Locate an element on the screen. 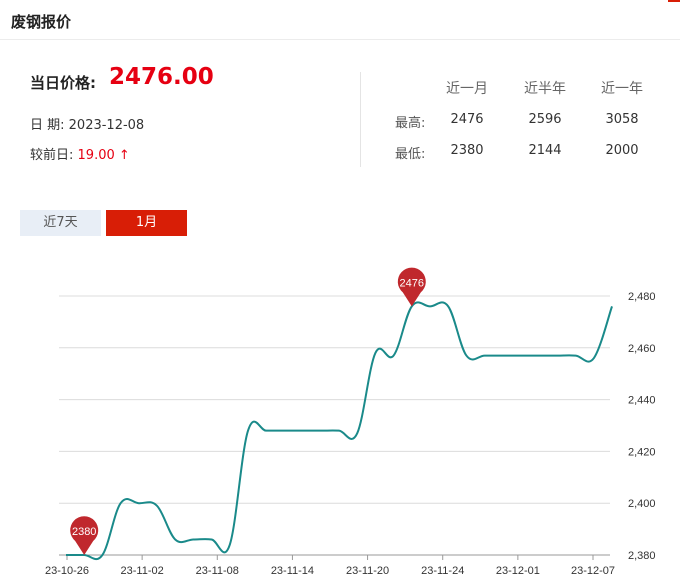 The image size is (680, 579). current-price-value: 2476.00 is located at coordinates (161, 77).